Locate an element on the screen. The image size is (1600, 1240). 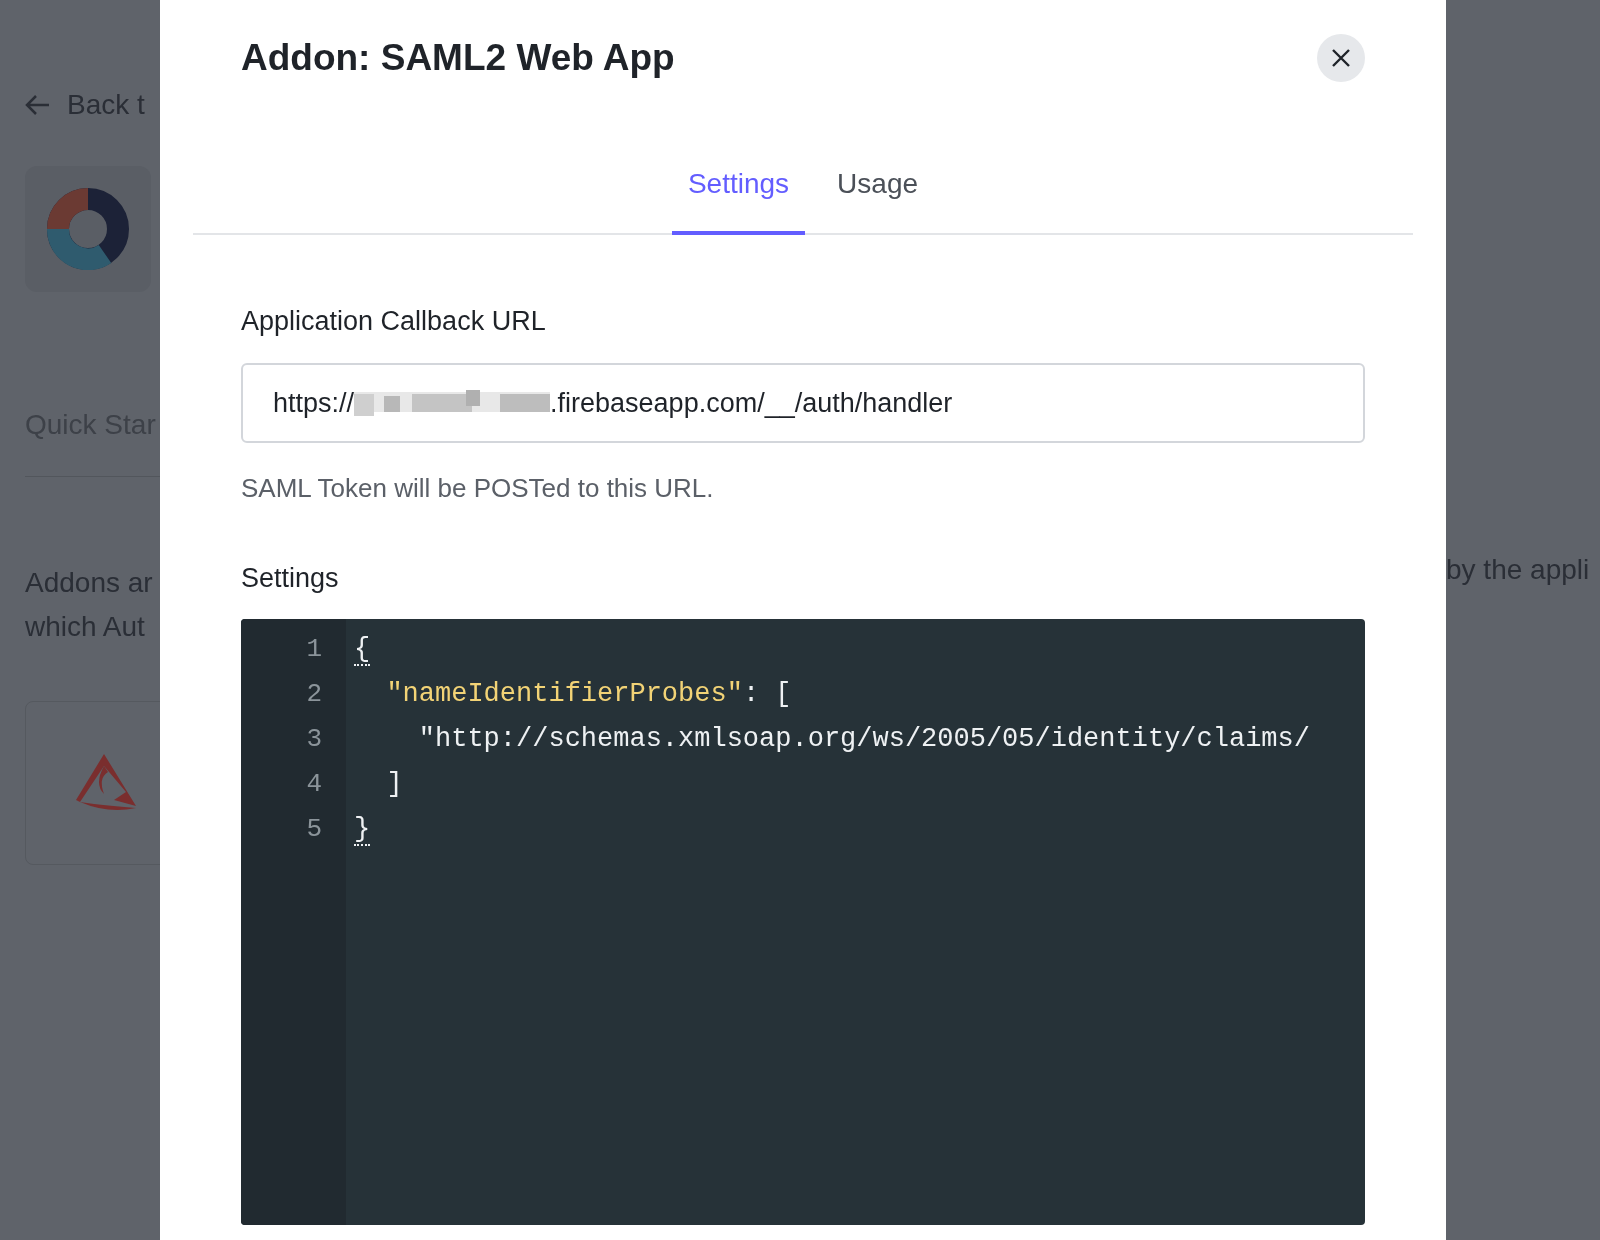
code-line: } is located at coordinates (362, 830).